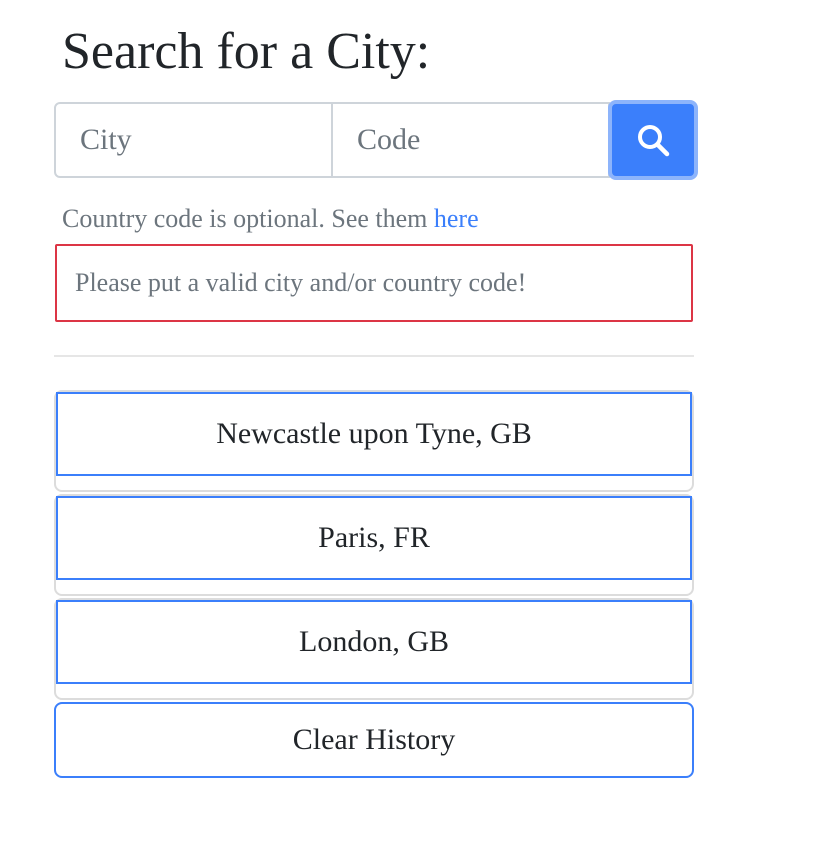 Image resolution: width=818 pixels, height=860 pixels. I want to click on country-codes-link: here, so click(456, 218).